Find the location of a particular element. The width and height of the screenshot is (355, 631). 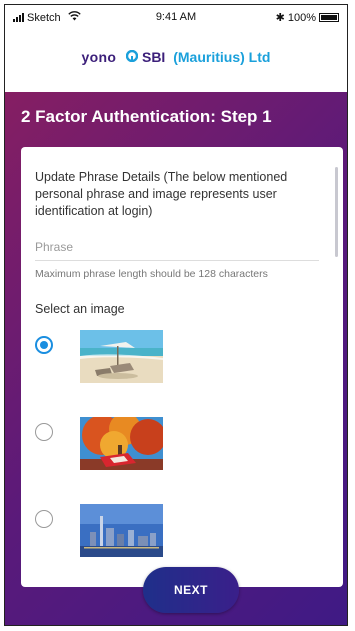

beach-image is located at coordinates (121, 356).